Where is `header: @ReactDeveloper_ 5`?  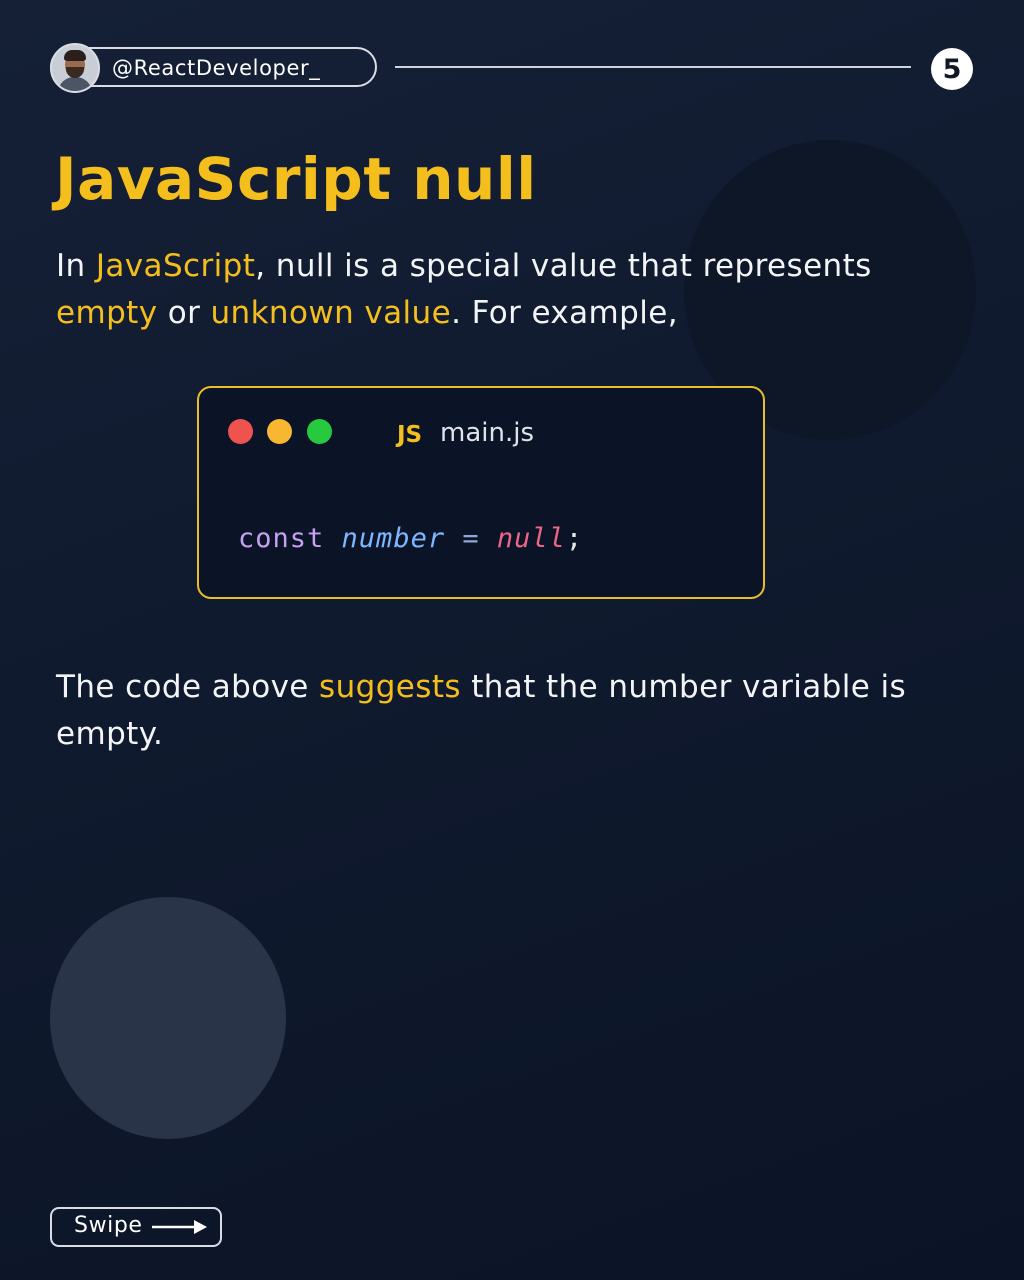 header: @ReactDeveloper_ 5 is located at coordinates (512, 68).